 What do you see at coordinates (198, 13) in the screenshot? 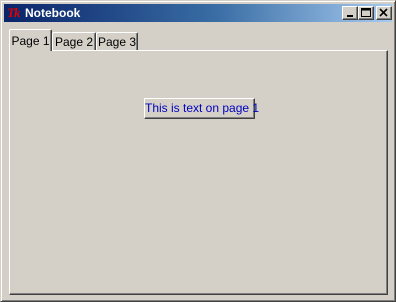
I see `title-bar: Tk Notebook` at bounding box center [198, 13].